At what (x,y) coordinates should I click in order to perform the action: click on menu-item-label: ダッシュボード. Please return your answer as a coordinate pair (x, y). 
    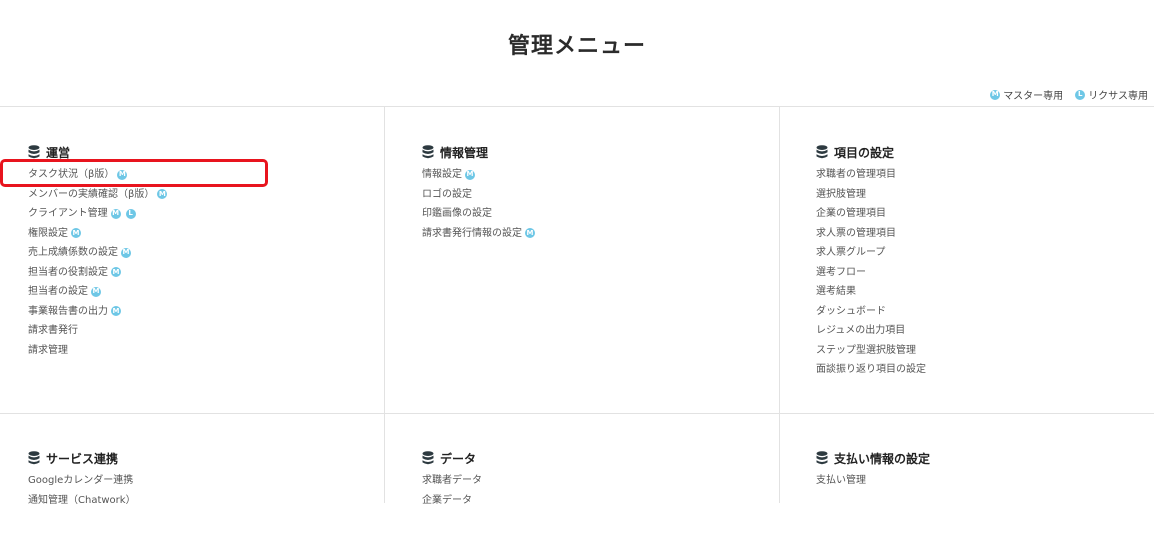
    Looking at the image, I should click on (851, 311).